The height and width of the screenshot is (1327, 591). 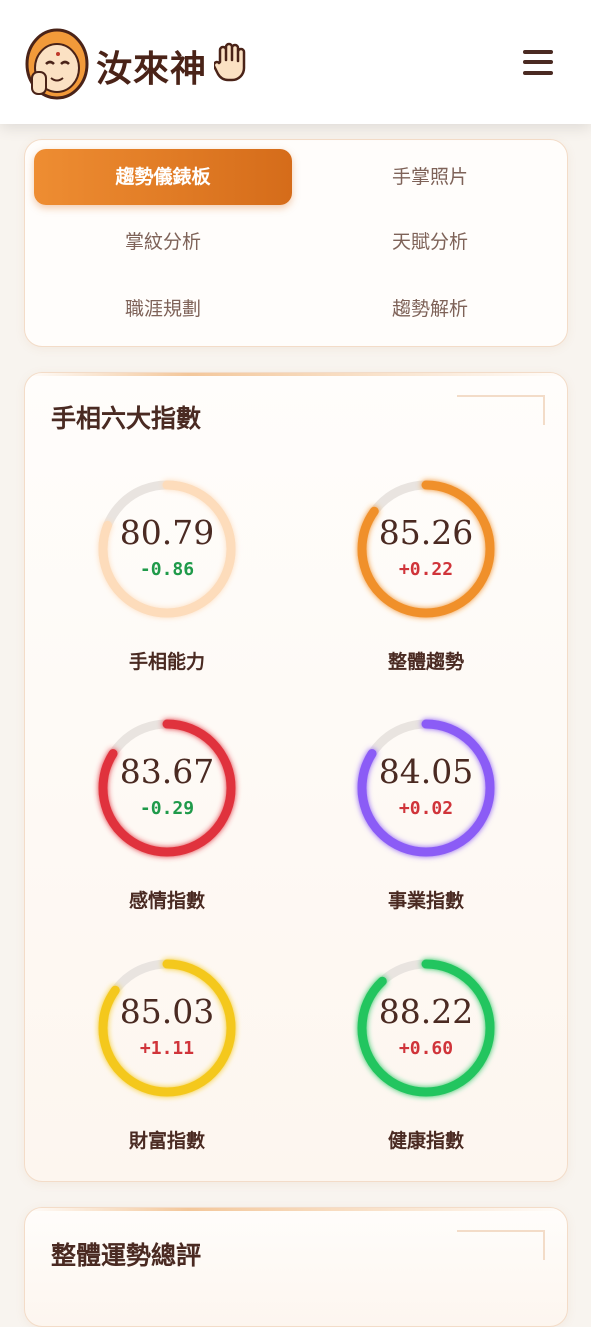 I want to click on gauge-value: 85.03, so click(x=167, y=1011).